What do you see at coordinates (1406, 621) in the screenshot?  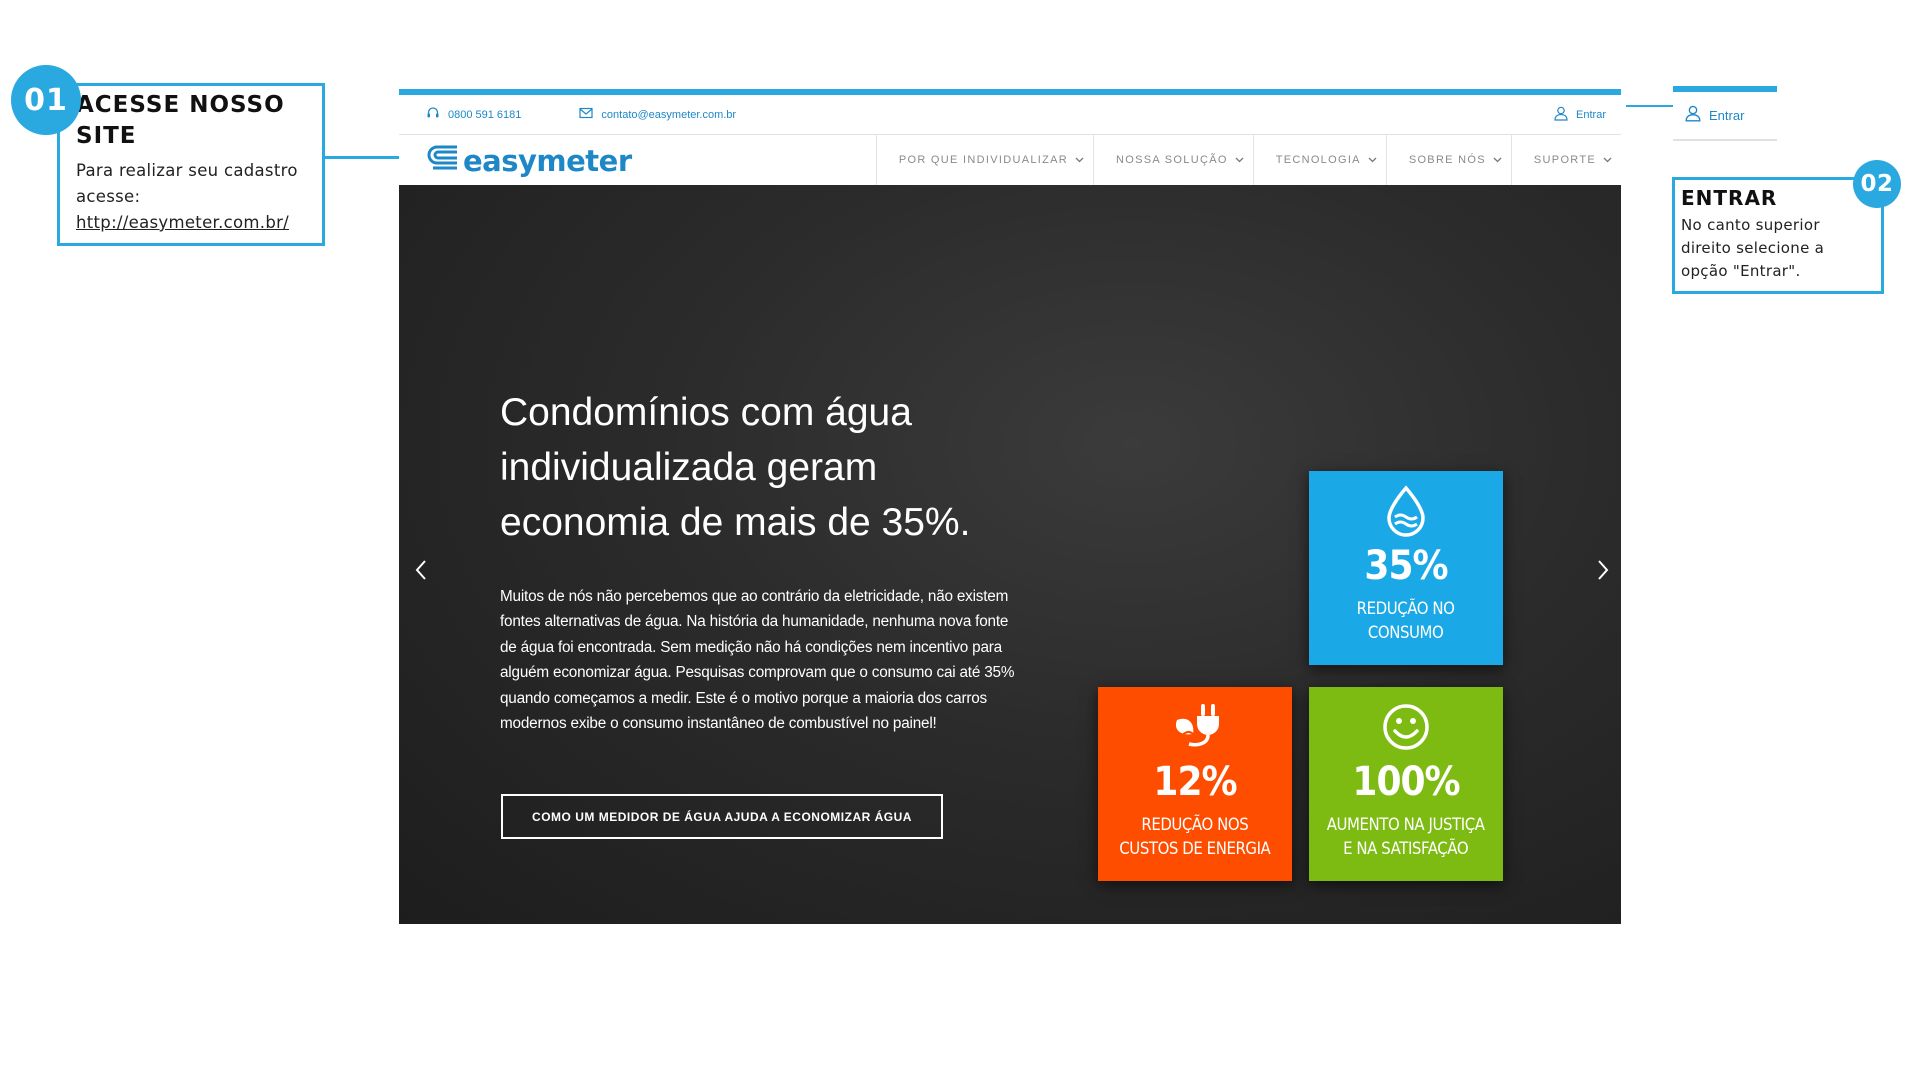 I see `stat-label: REDUÇÃO NO CONSUMO` at bounding box center [1406, 621].